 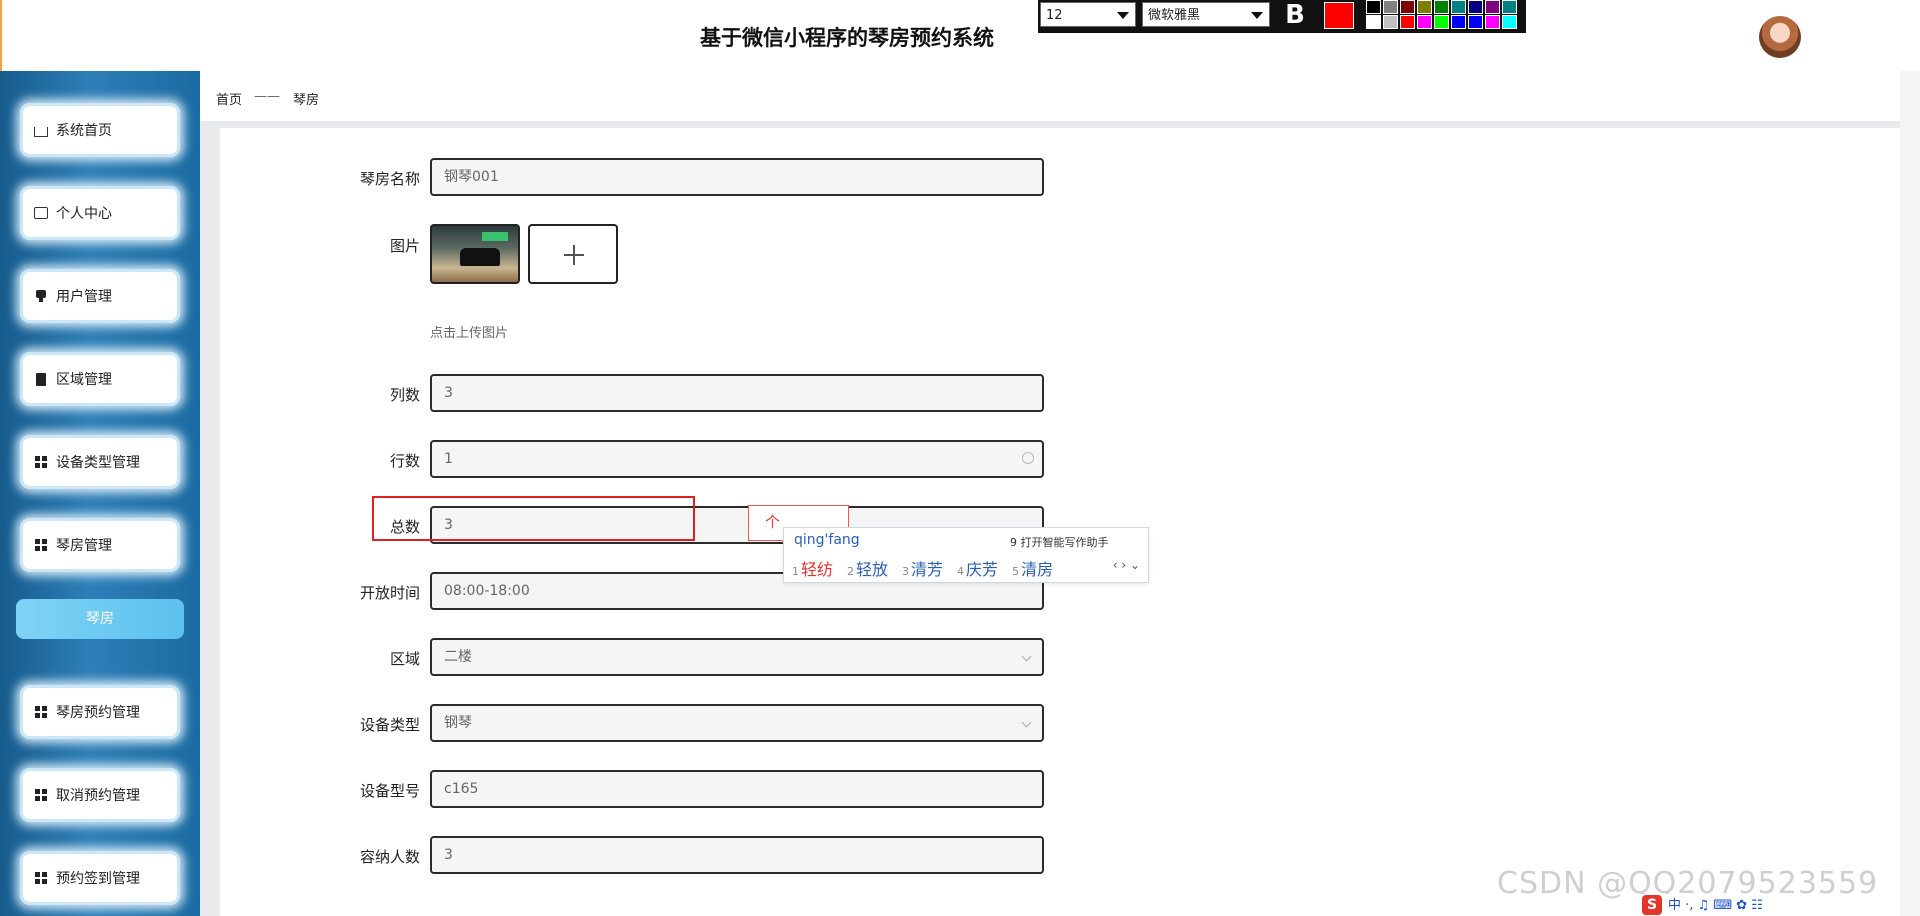 I want to click on sidebar-item-device-types: 设备类型管理, so click(x=100, y=462).